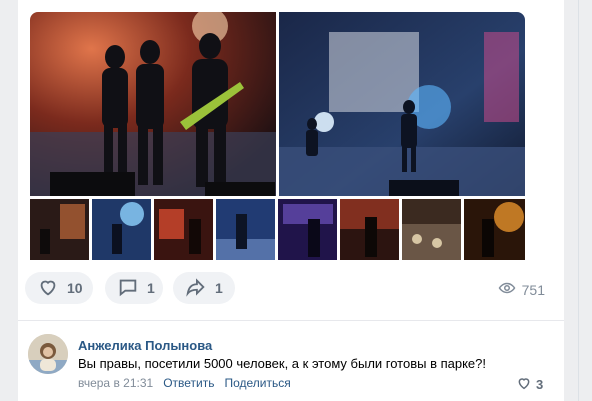 This screenshot has height=401, width=592. Describe the element at coordinates (285, 289) in the screenshot. I see `post-actions: 10 1 1 751` at that location.